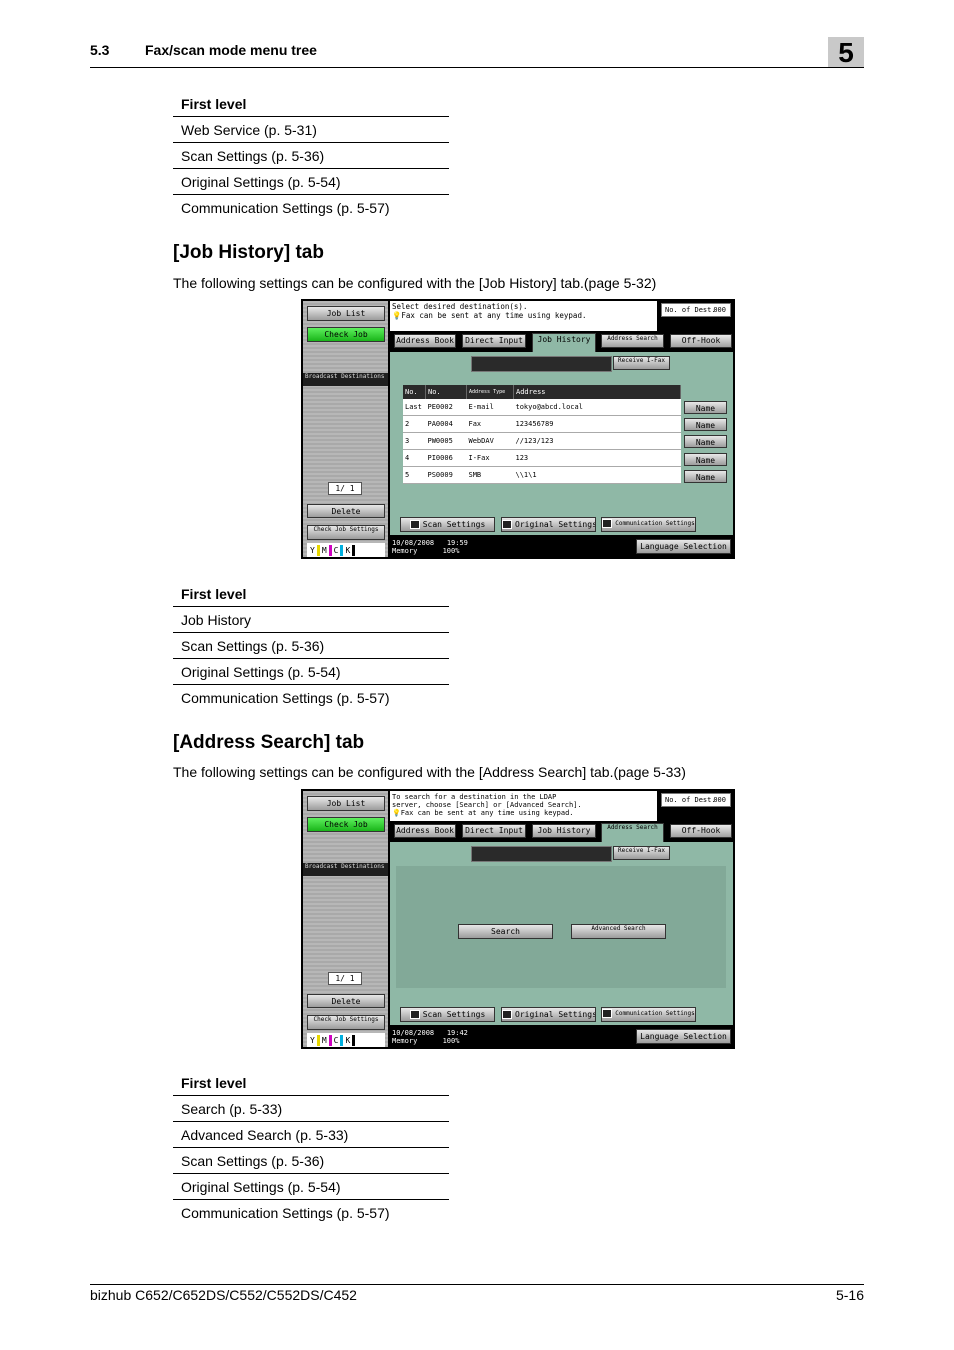 The image size is (954, 1350). Describe the element at coordinates (507, 1014) in the screenshot. I see `original-icon` at that location.